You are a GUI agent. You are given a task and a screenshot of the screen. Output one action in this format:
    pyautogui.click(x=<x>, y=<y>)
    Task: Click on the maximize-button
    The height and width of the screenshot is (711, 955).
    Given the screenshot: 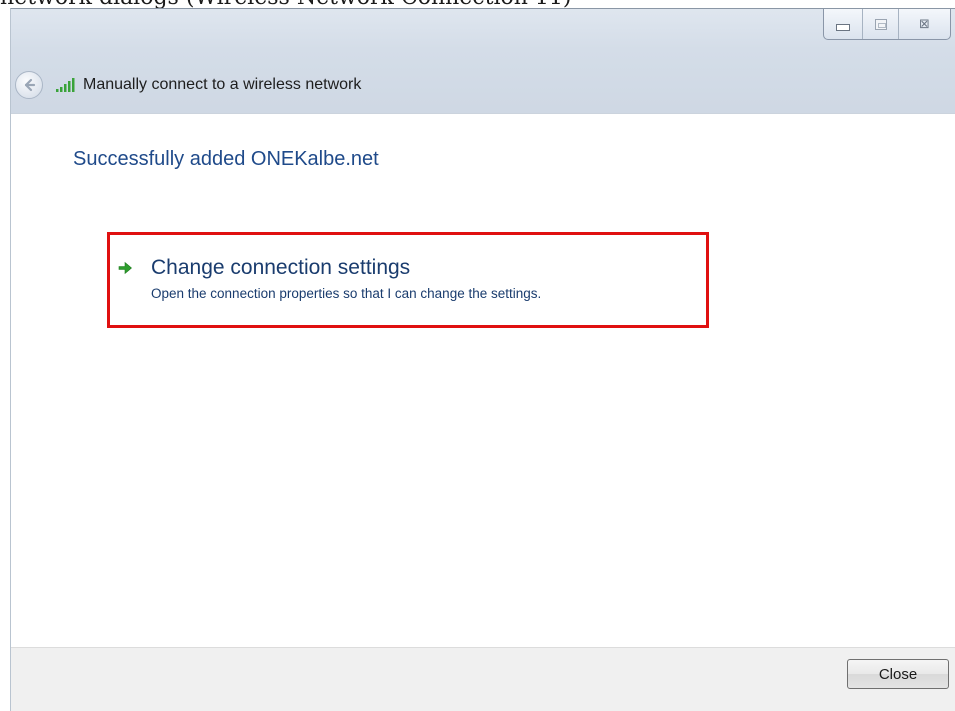 What is the action you would take?
    pyautogui.click(x=880, y=24)
    